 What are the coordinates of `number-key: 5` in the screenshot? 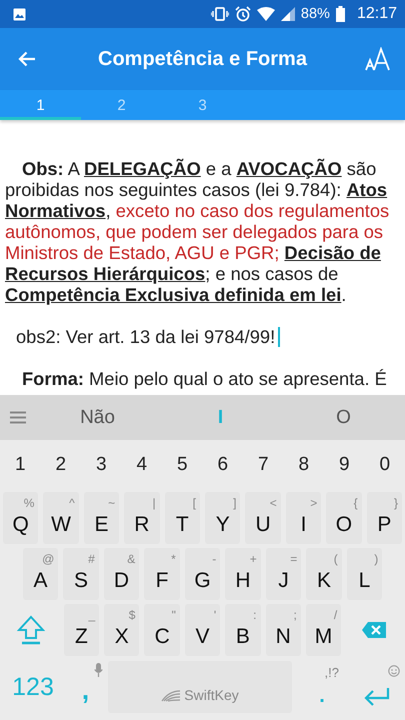 It's located at (182, 465).